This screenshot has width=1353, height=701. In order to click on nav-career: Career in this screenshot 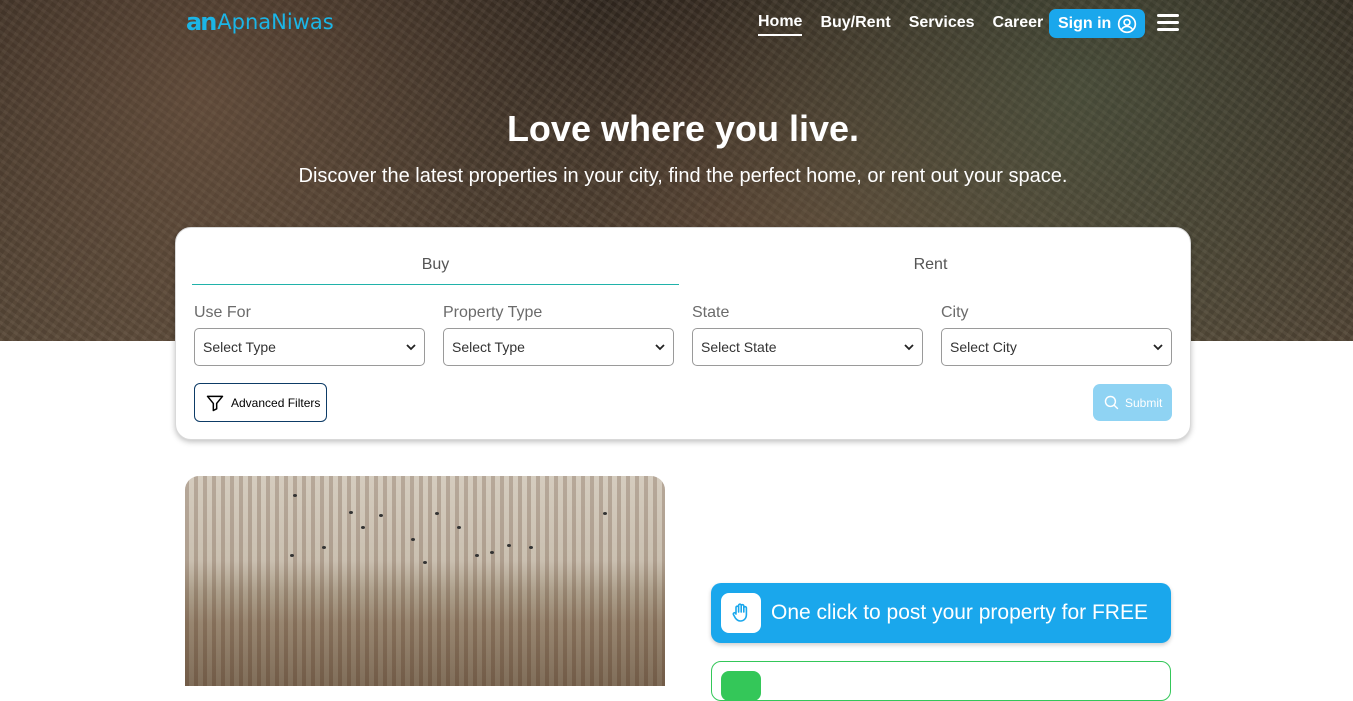, I will do `click(1018, 24)`.